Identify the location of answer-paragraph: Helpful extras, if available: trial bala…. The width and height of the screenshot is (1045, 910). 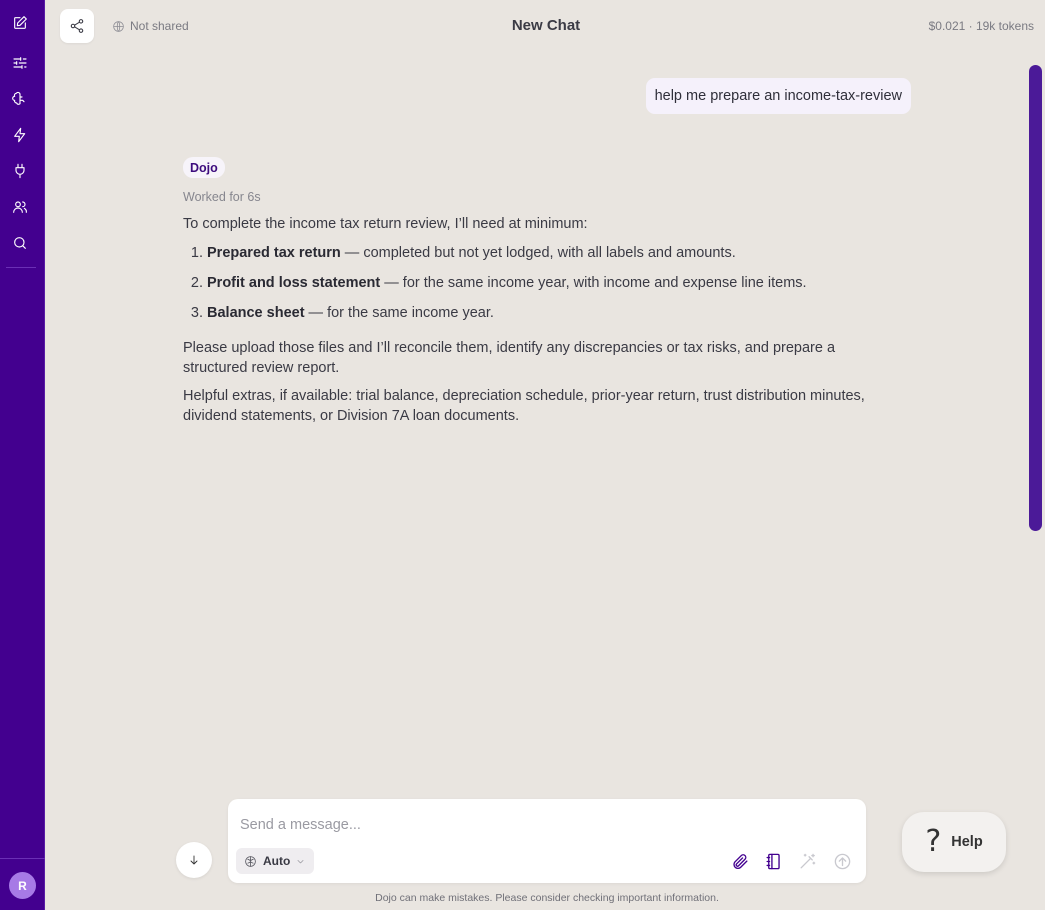
(524, 406).